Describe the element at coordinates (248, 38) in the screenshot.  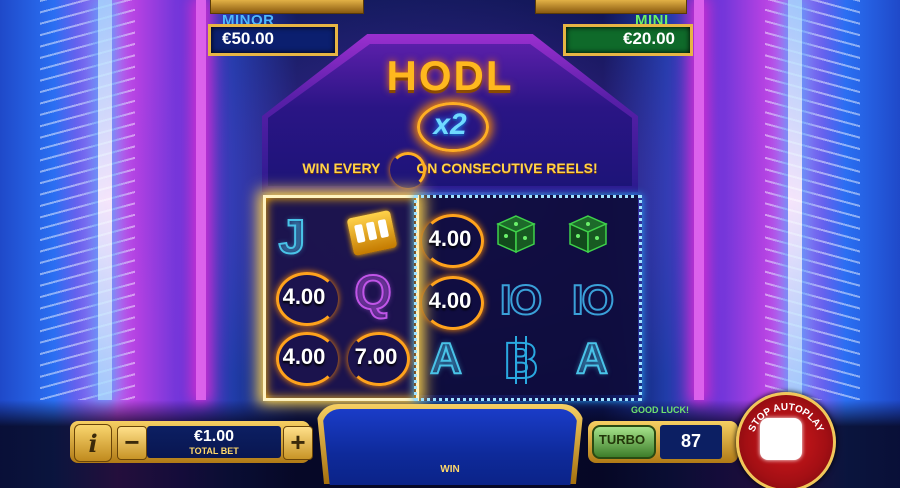
I see `jackpot-minor-value: €50.00` at that location.